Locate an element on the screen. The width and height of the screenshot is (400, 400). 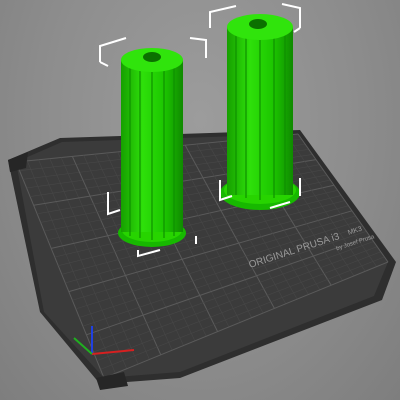
cylinder-part-right is located at coordinates (260, 112).